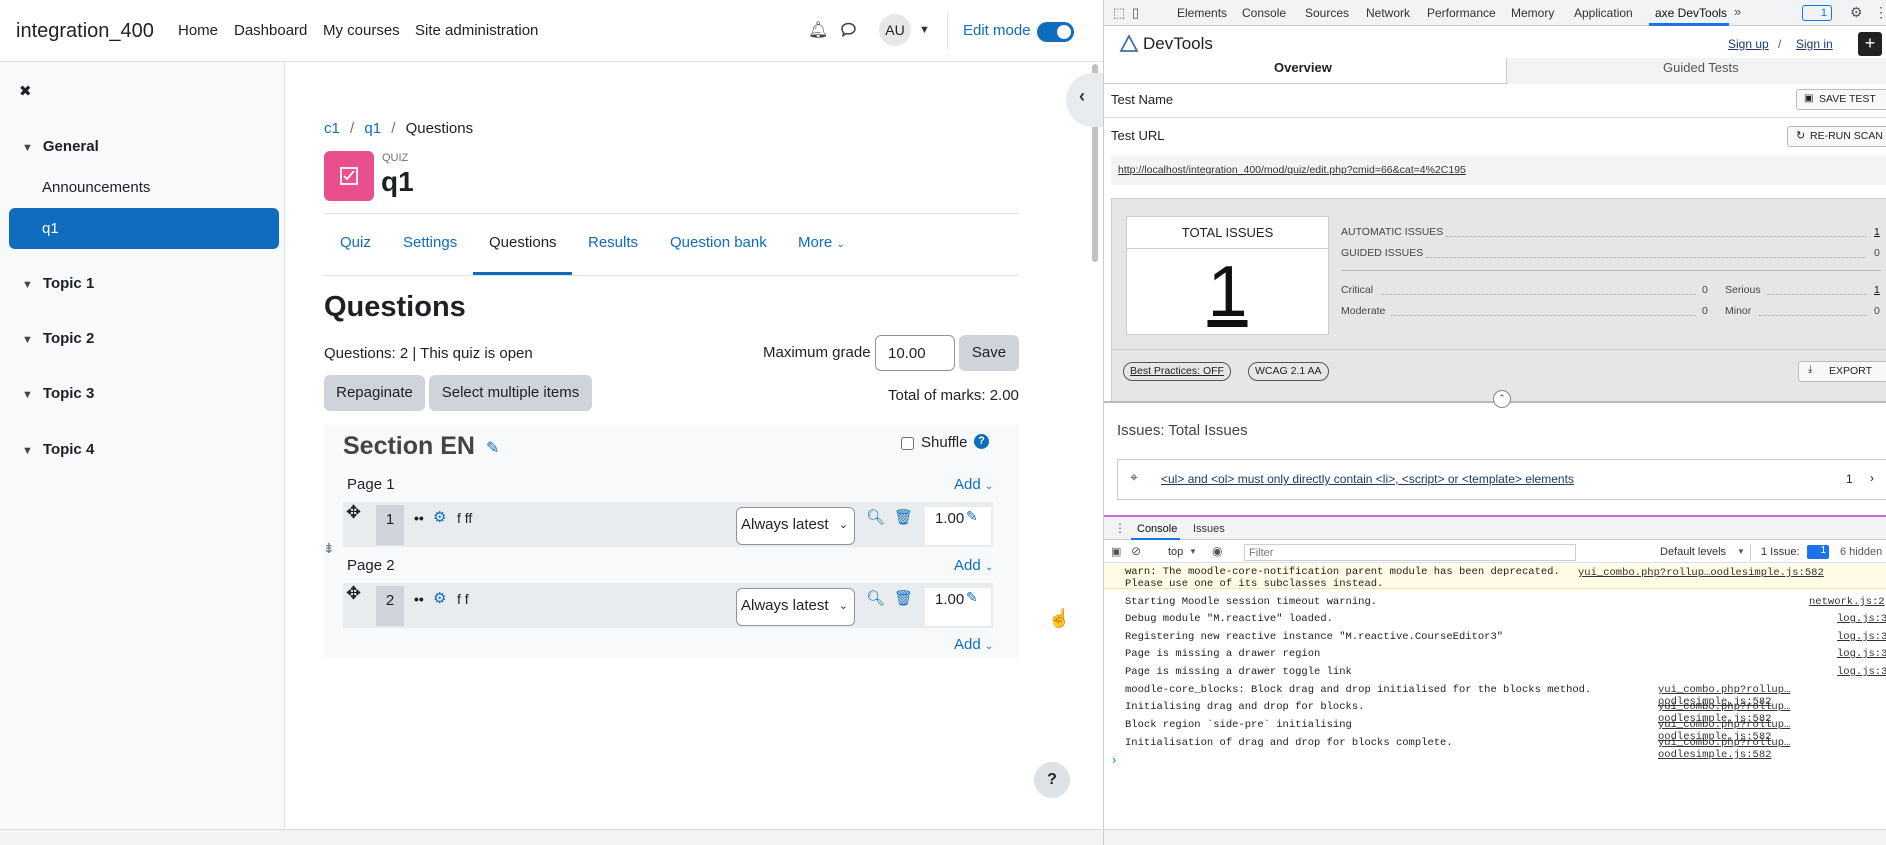  Describe the element at coordinates (510, 393) in the screenshot. I see `select-multiple-button: Select multiple items` at that location.